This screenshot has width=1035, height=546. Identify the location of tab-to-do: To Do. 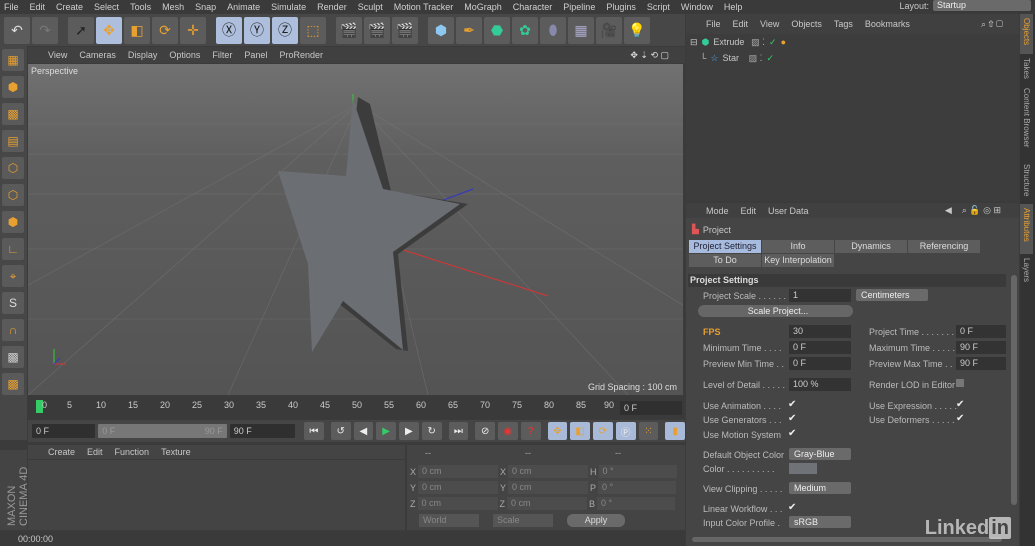
(725, 260).